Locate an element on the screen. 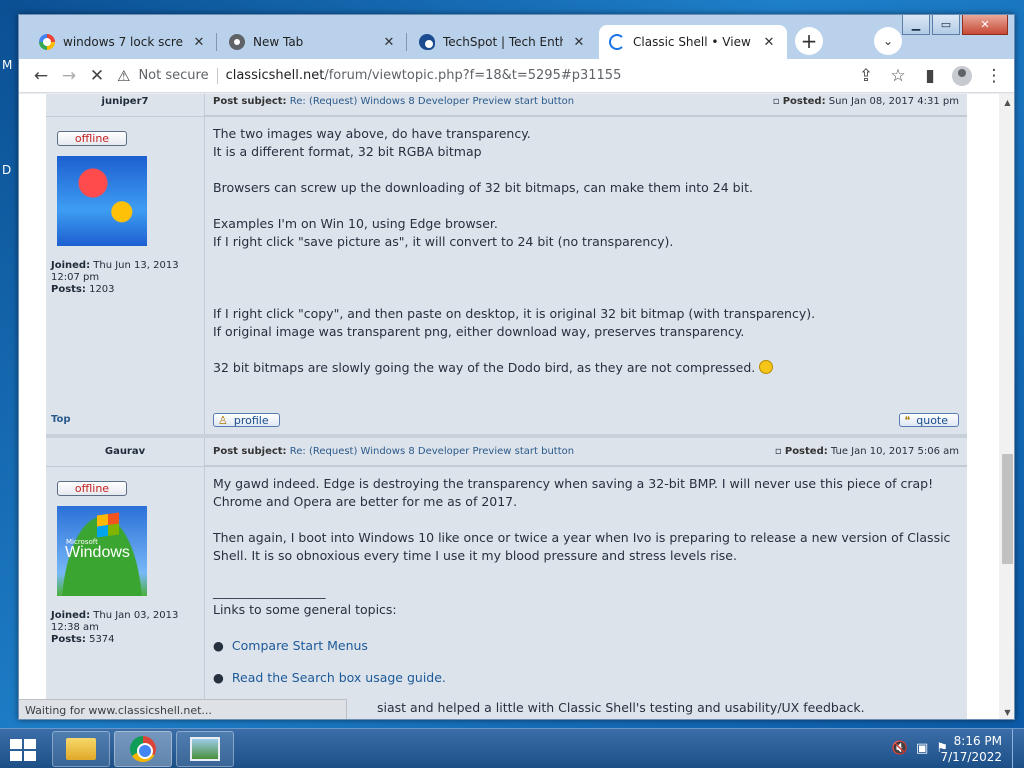 The width and height of the screenshot is (1024, 768). chrome-icon is located at coordinates (237, 42).